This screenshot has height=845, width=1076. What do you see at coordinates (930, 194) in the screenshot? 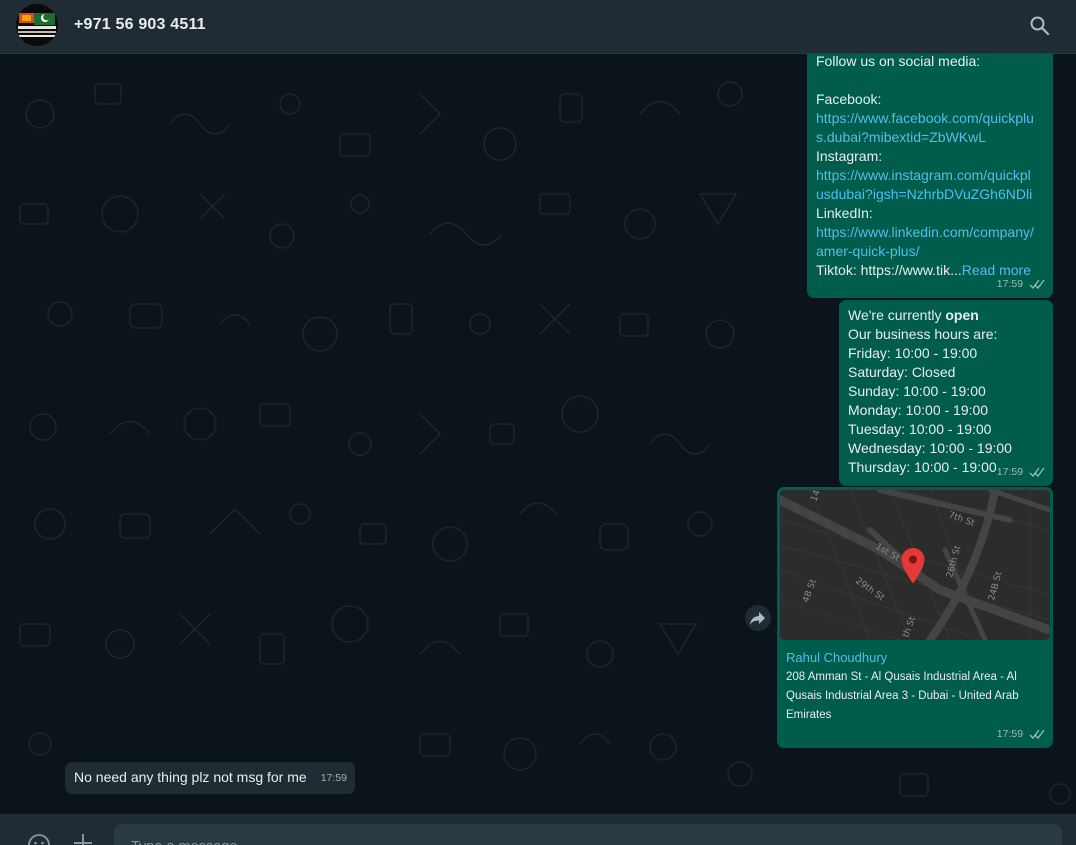
I see `instagram-link-line-2: usdubai?igsh=NzhrbDVuZGh6NDli` at bounding box center [930, 194].